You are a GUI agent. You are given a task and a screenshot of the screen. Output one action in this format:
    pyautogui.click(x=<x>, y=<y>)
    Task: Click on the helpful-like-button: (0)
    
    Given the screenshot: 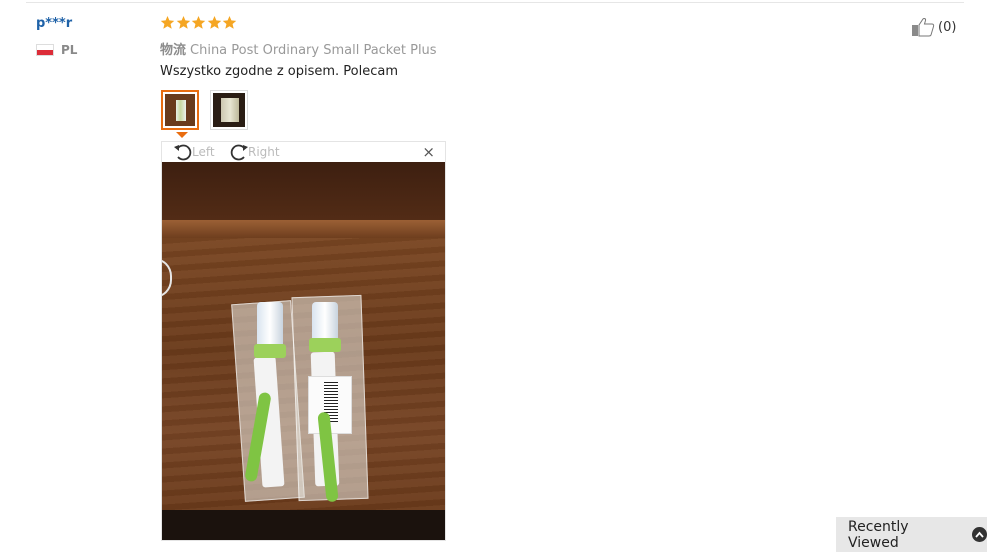 What is the action you would take?
    pyautogui.click(x=933, y=27)
    